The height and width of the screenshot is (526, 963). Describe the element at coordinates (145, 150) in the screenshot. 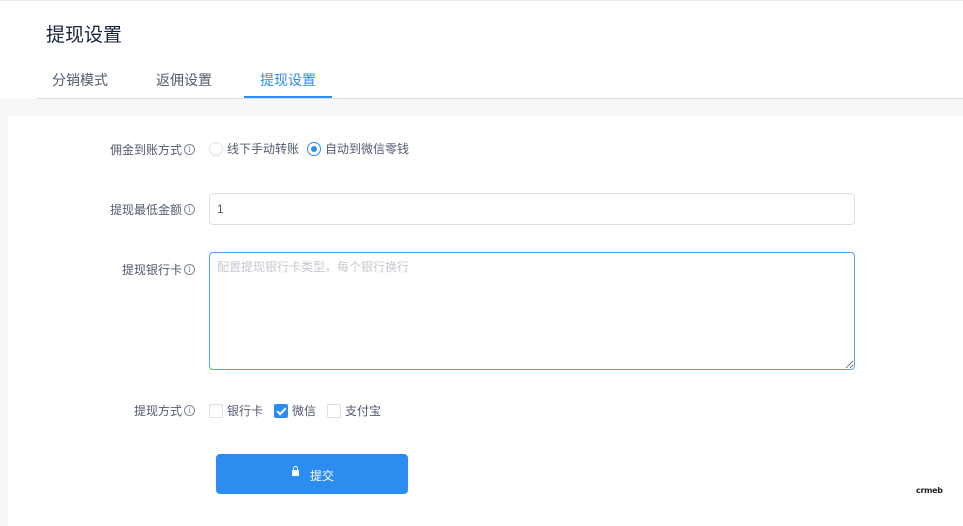

I see `commission-method-label: 佣金到账方式` at that location.